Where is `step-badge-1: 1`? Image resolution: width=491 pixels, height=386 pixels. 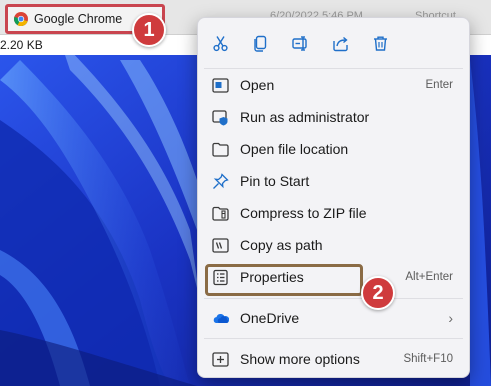 step-badge-1: 1 is located at coordinates (149, 30).